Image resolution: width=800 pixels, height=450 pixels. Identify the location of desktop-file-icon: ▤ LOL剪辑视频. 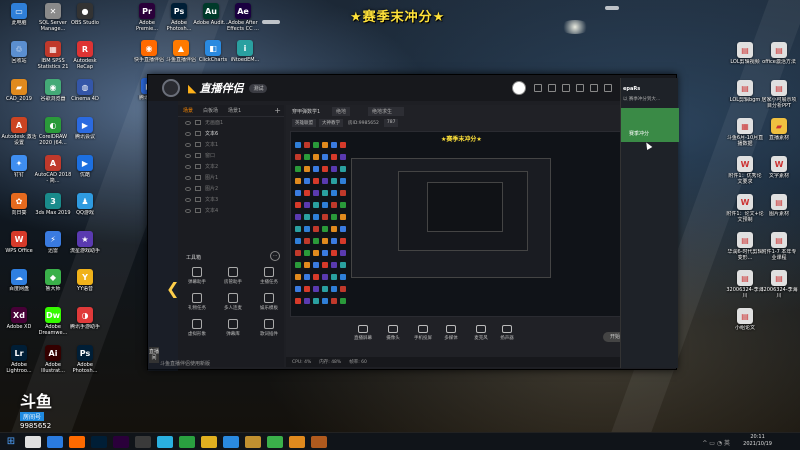
(745, 56).